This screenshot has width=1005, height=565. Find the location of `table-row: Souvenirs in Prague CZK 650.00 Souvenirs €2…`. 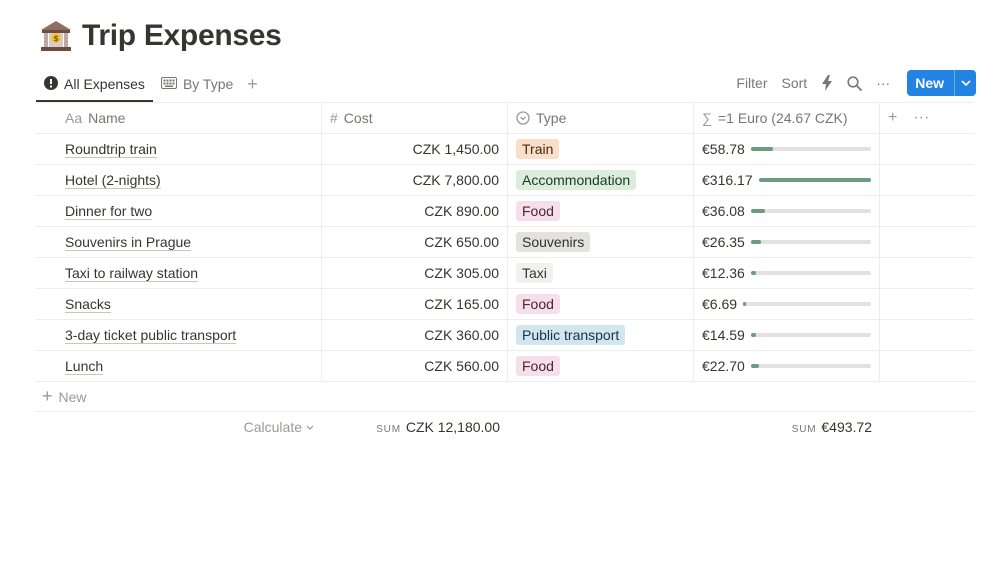

table-row: Souvenirs in Prague CZK 650.00 Souvenirs €2… is located at coordinates (505, 242).